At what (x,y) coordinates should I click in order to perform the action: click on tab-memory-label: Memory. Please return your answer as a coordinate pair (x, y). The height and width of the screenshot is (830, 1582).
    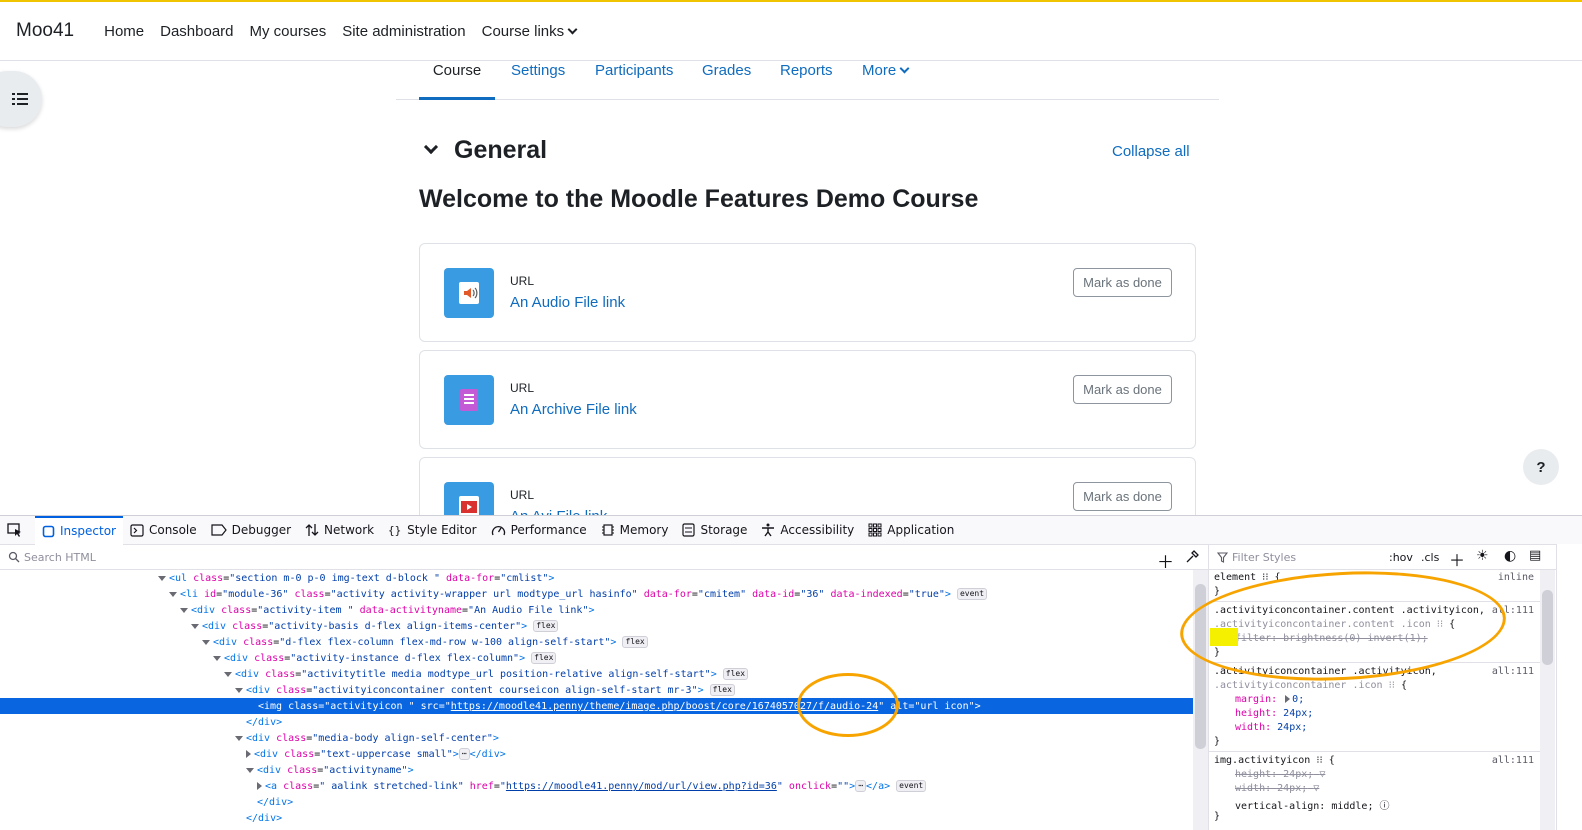
    Looking at the image, I should click on (644, 530).